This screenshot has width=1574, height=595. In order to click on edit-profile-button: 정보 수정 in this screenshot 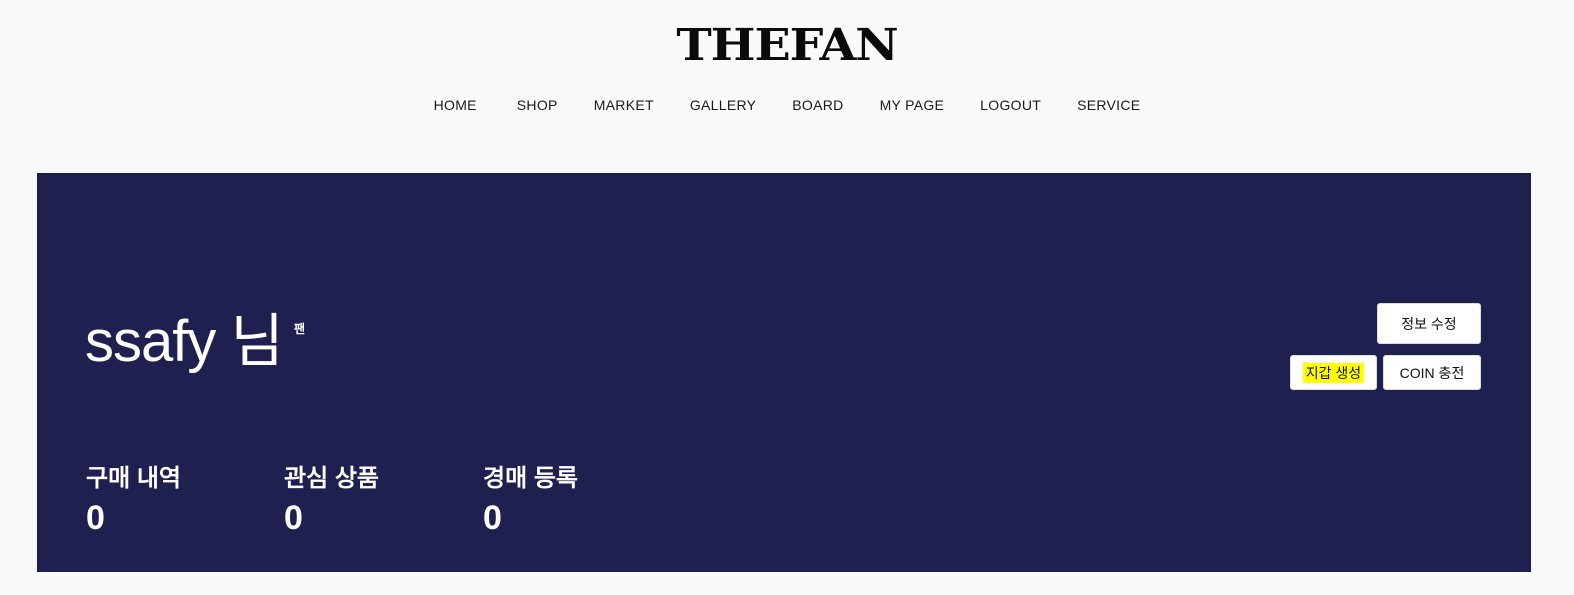, I will do `click(1429, 323)`.